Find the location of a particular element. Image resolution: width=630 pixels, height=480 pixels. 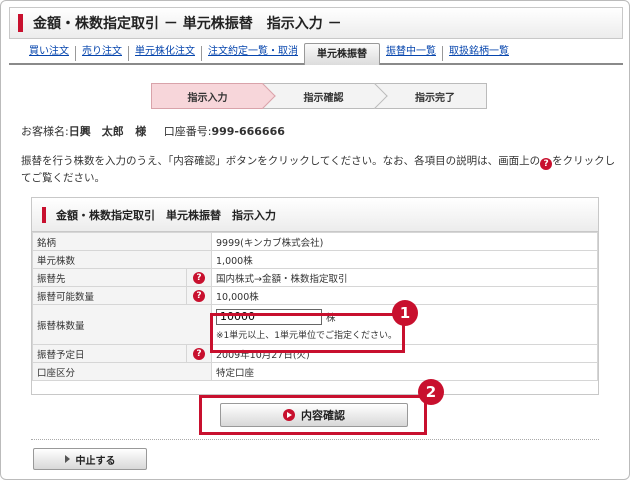

quantity-unit: 株 is located at coordinates (331, 318).